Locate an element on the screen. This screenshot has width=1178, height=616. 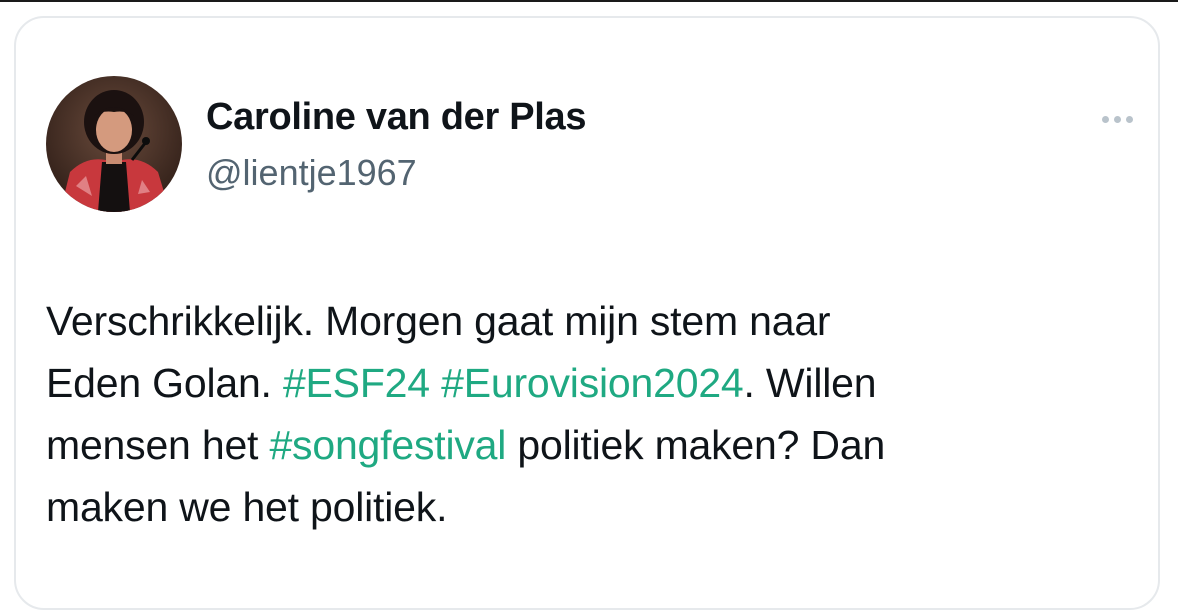
avatar is located at coordinates (114, 144).